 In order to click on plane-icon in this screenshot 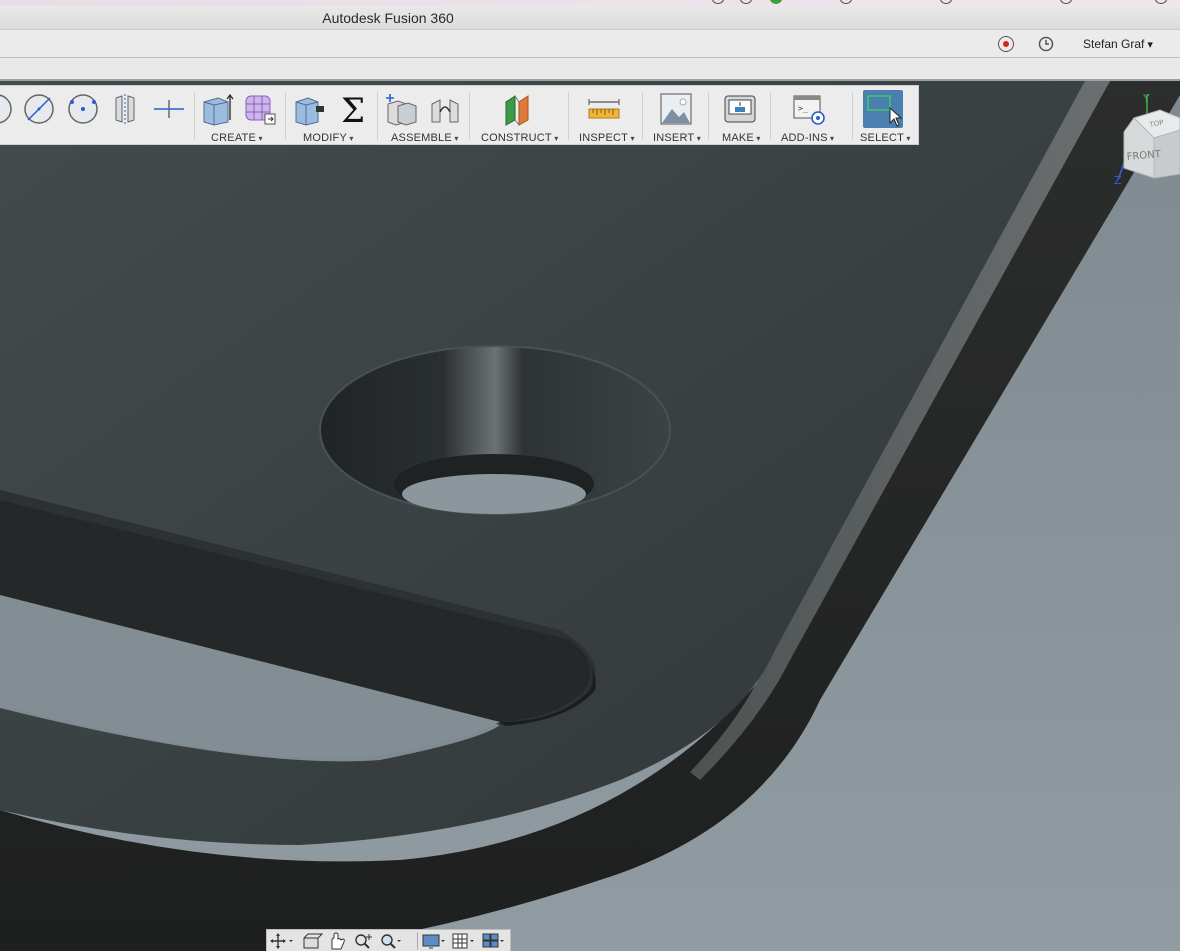, I will do `click(518, 109)`.